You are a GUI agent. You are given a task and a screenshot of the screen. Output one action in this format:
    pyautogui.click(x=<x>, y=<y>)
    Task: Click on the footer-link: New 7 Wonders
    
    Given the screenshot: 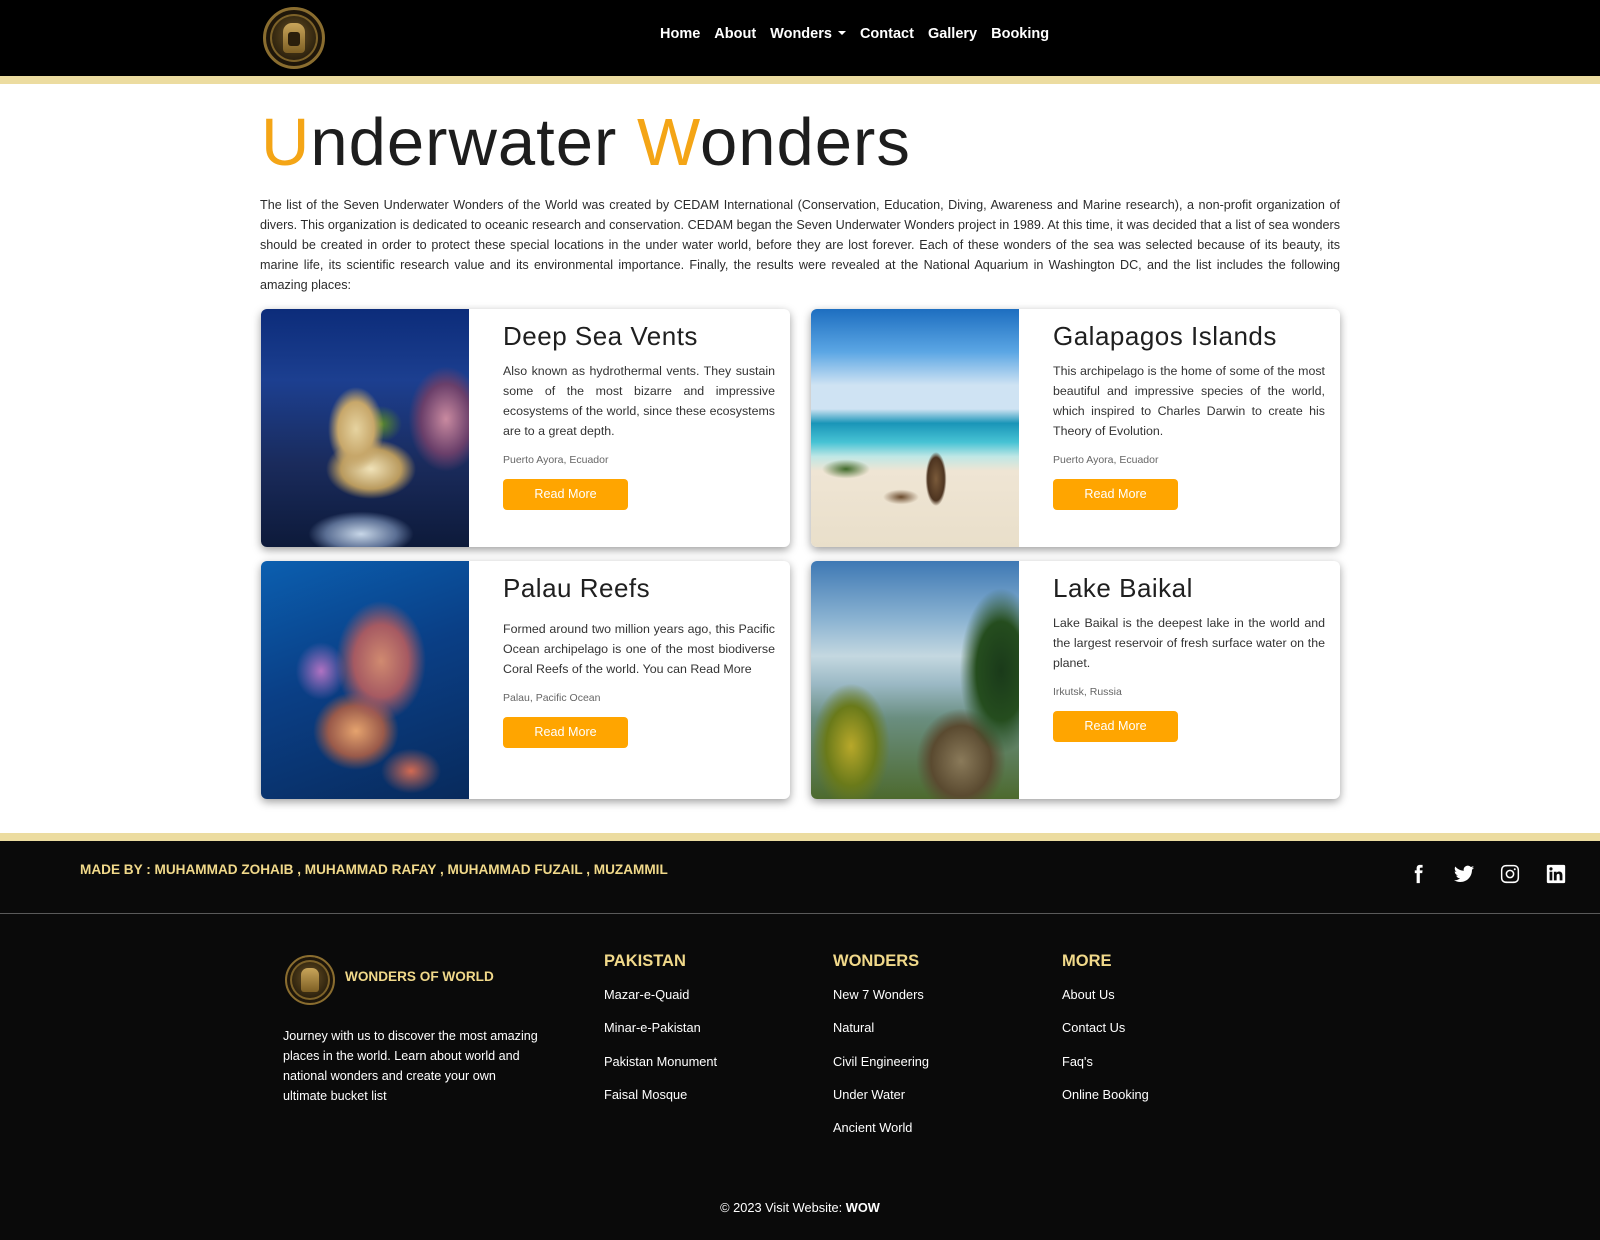 What is the action you would take?
    pyautogui.click(x=881, y=1001)
    